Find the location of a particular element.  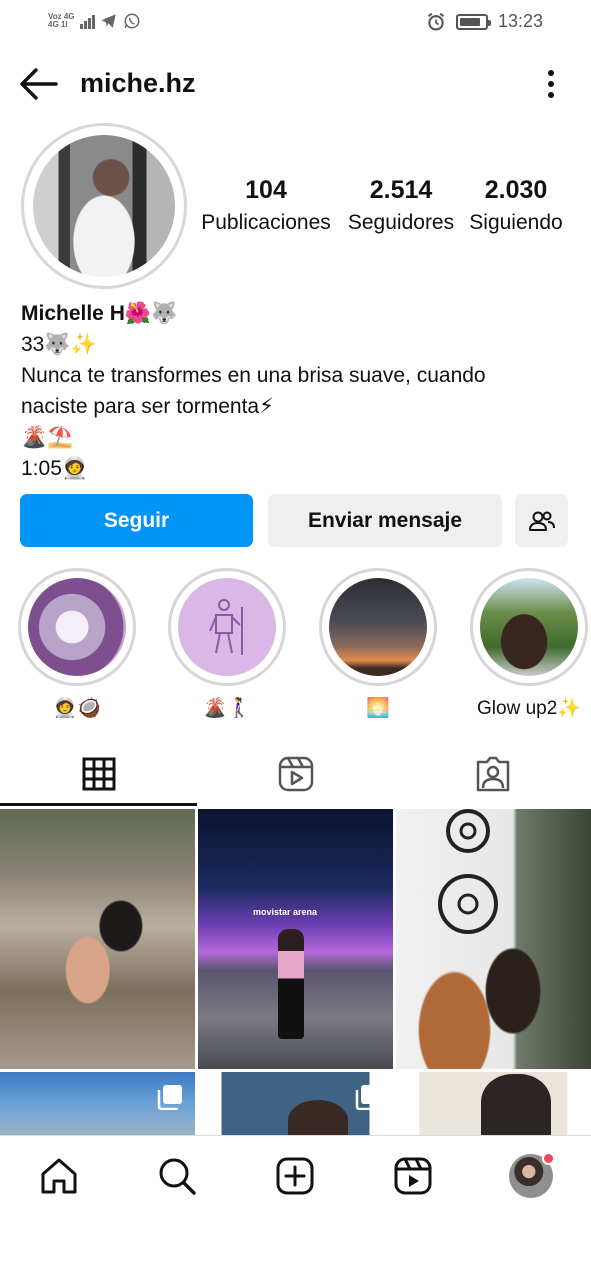

profile-tabs is located at coordinates (295, 774).